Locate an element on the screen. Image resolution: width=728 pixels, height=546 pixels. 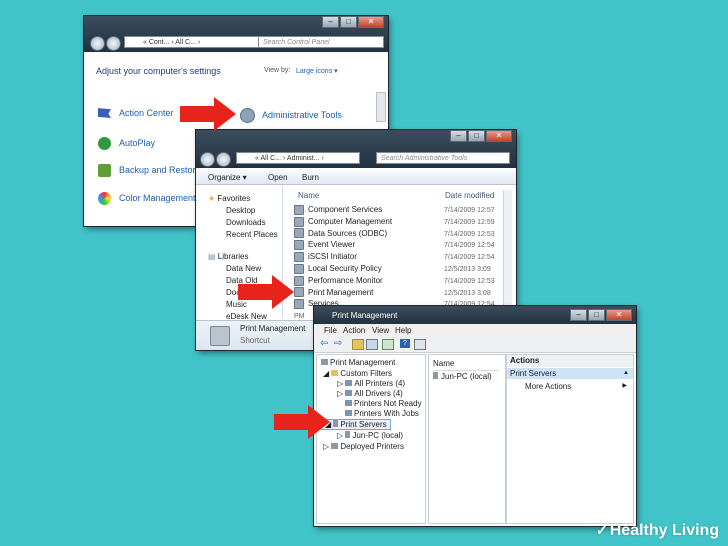
column-date-header: Date modified is located at coordinates (469, 195).